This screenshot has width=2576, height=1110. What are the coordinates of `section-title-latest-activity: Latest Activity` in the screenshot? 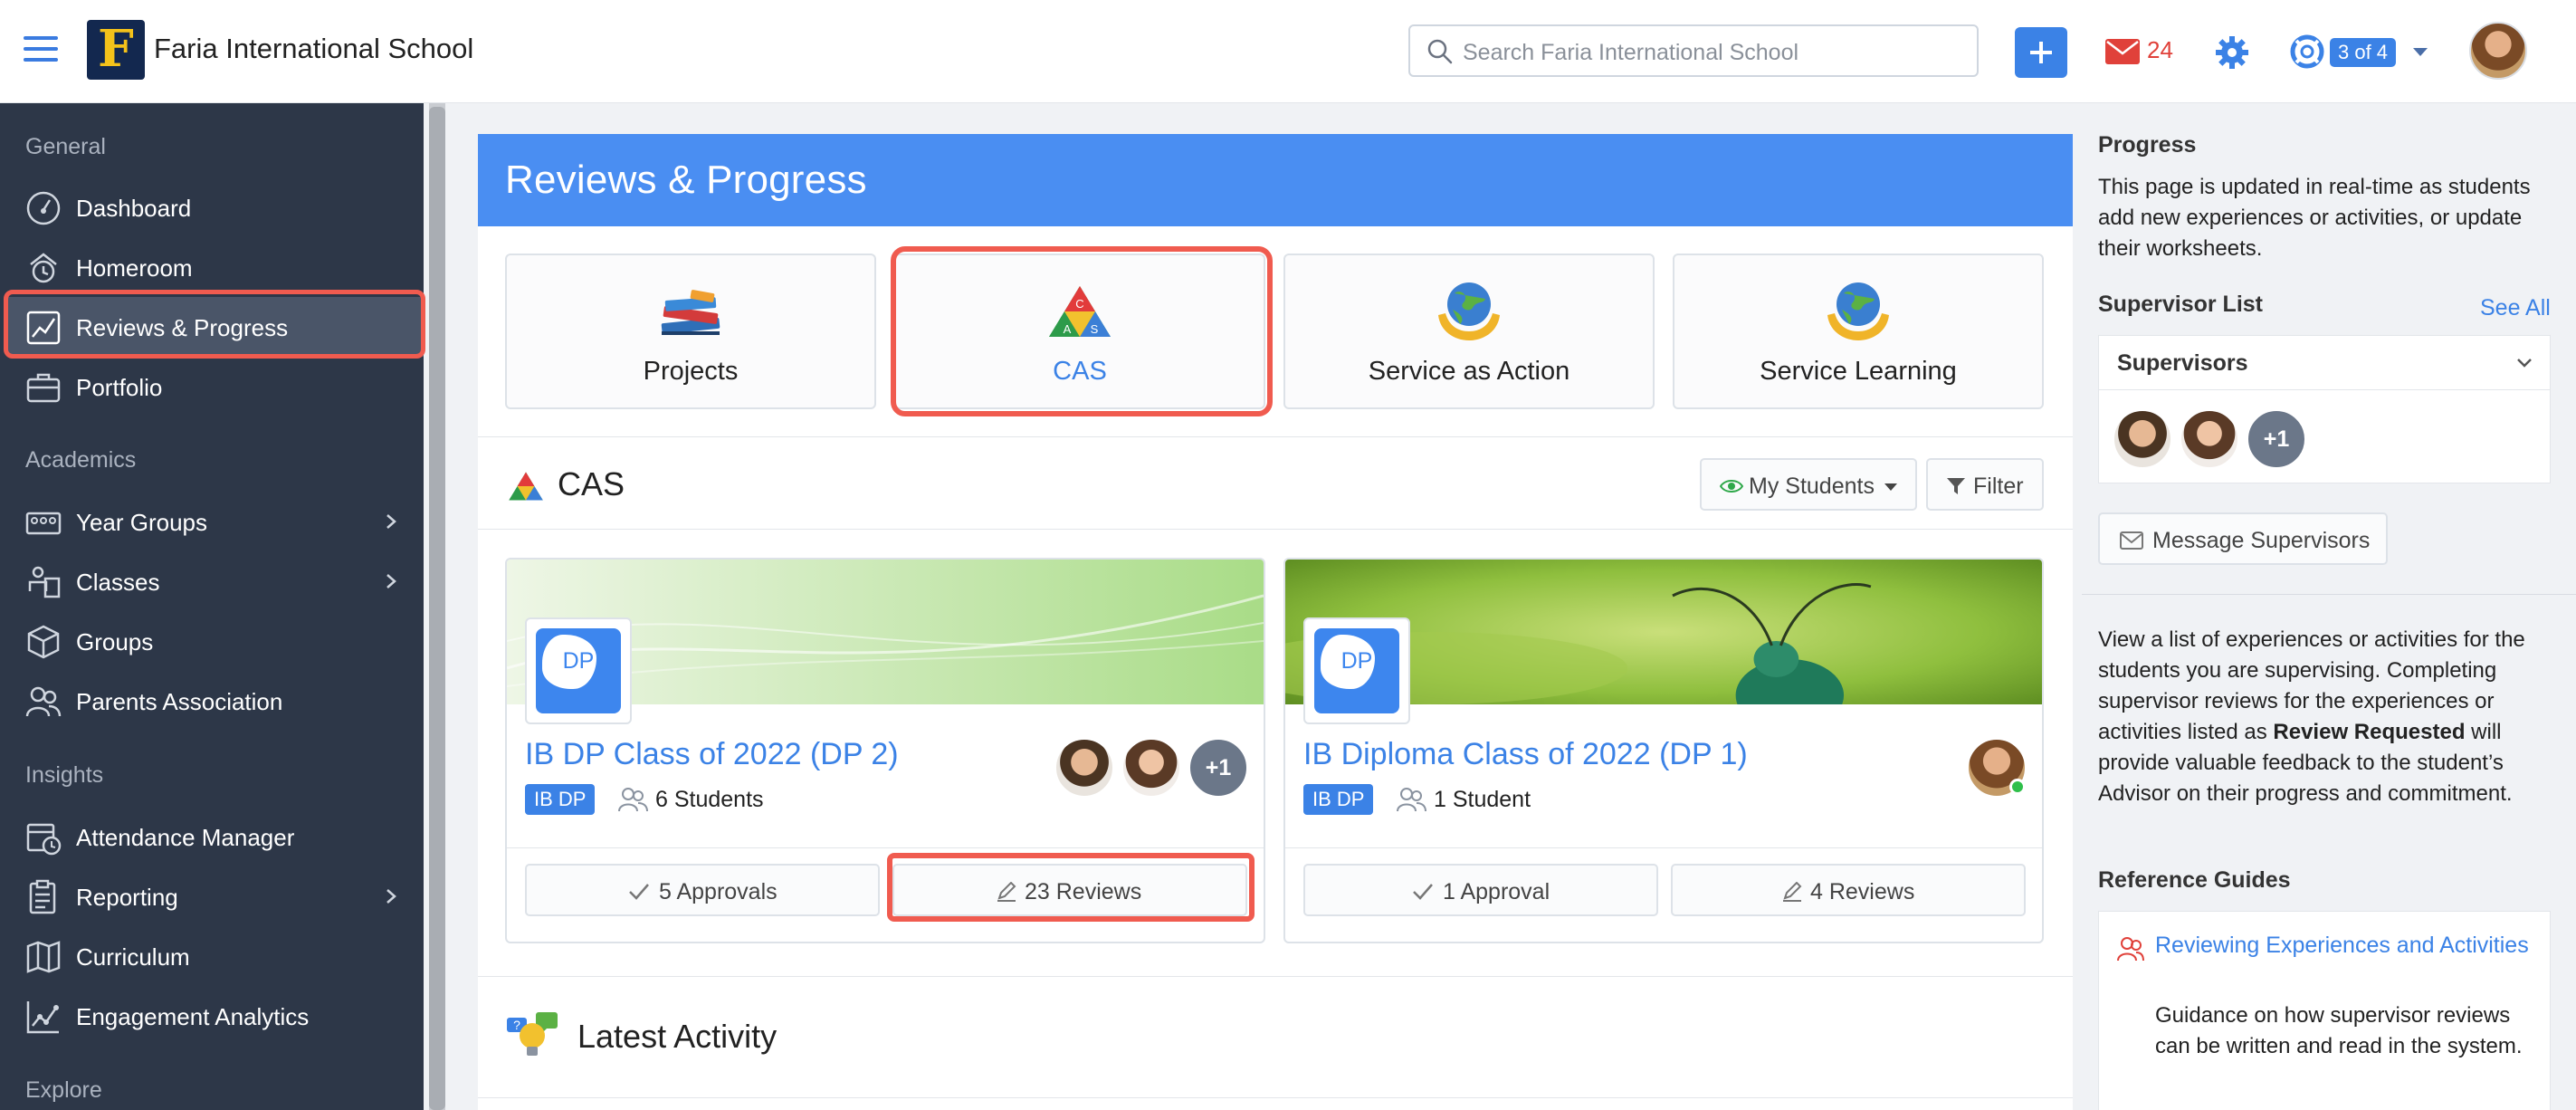 It's located at (677, 1037).